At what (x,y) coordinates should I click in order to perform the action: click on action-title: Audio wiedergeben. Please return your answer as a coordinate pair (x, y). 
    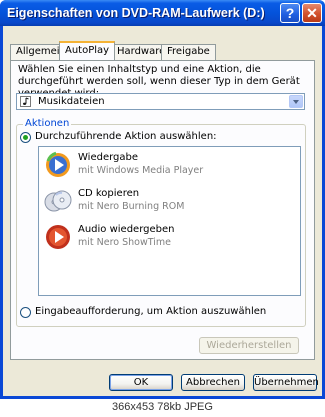
    Looking at the image, I should click on (126, 229).